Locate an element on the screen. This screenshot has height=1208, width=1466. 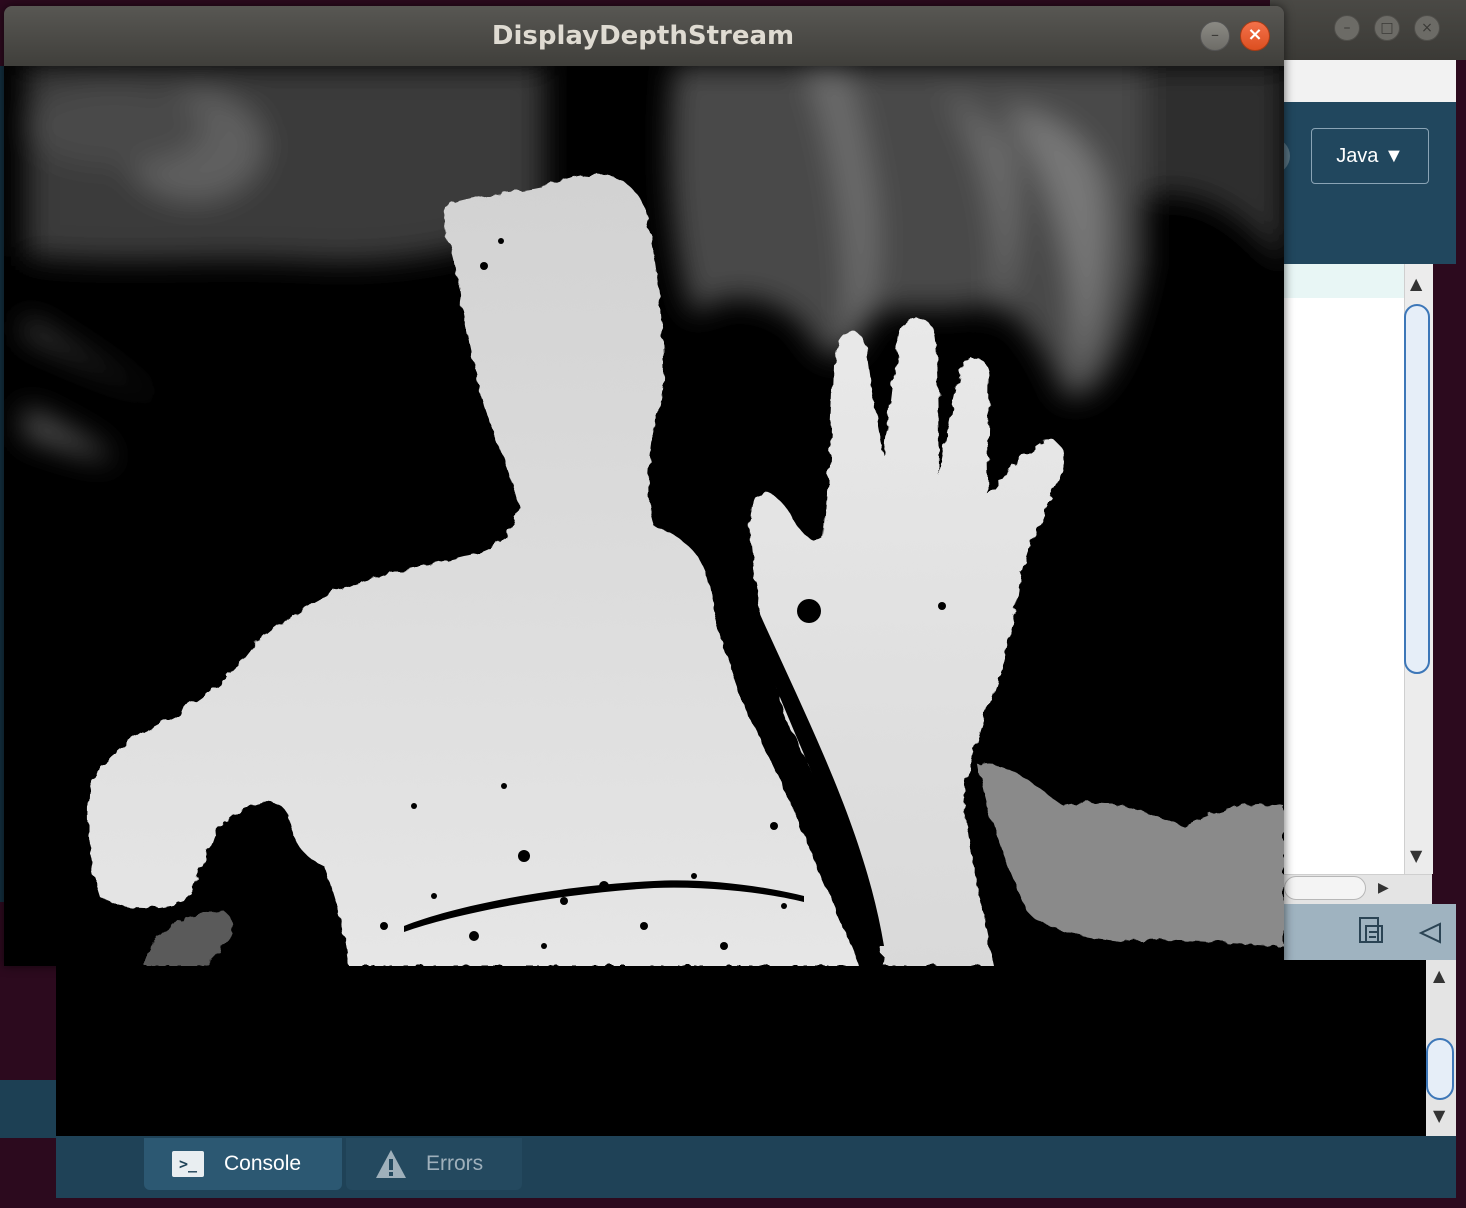
maximize-icon: □ is located at coordinates (1387, 28).